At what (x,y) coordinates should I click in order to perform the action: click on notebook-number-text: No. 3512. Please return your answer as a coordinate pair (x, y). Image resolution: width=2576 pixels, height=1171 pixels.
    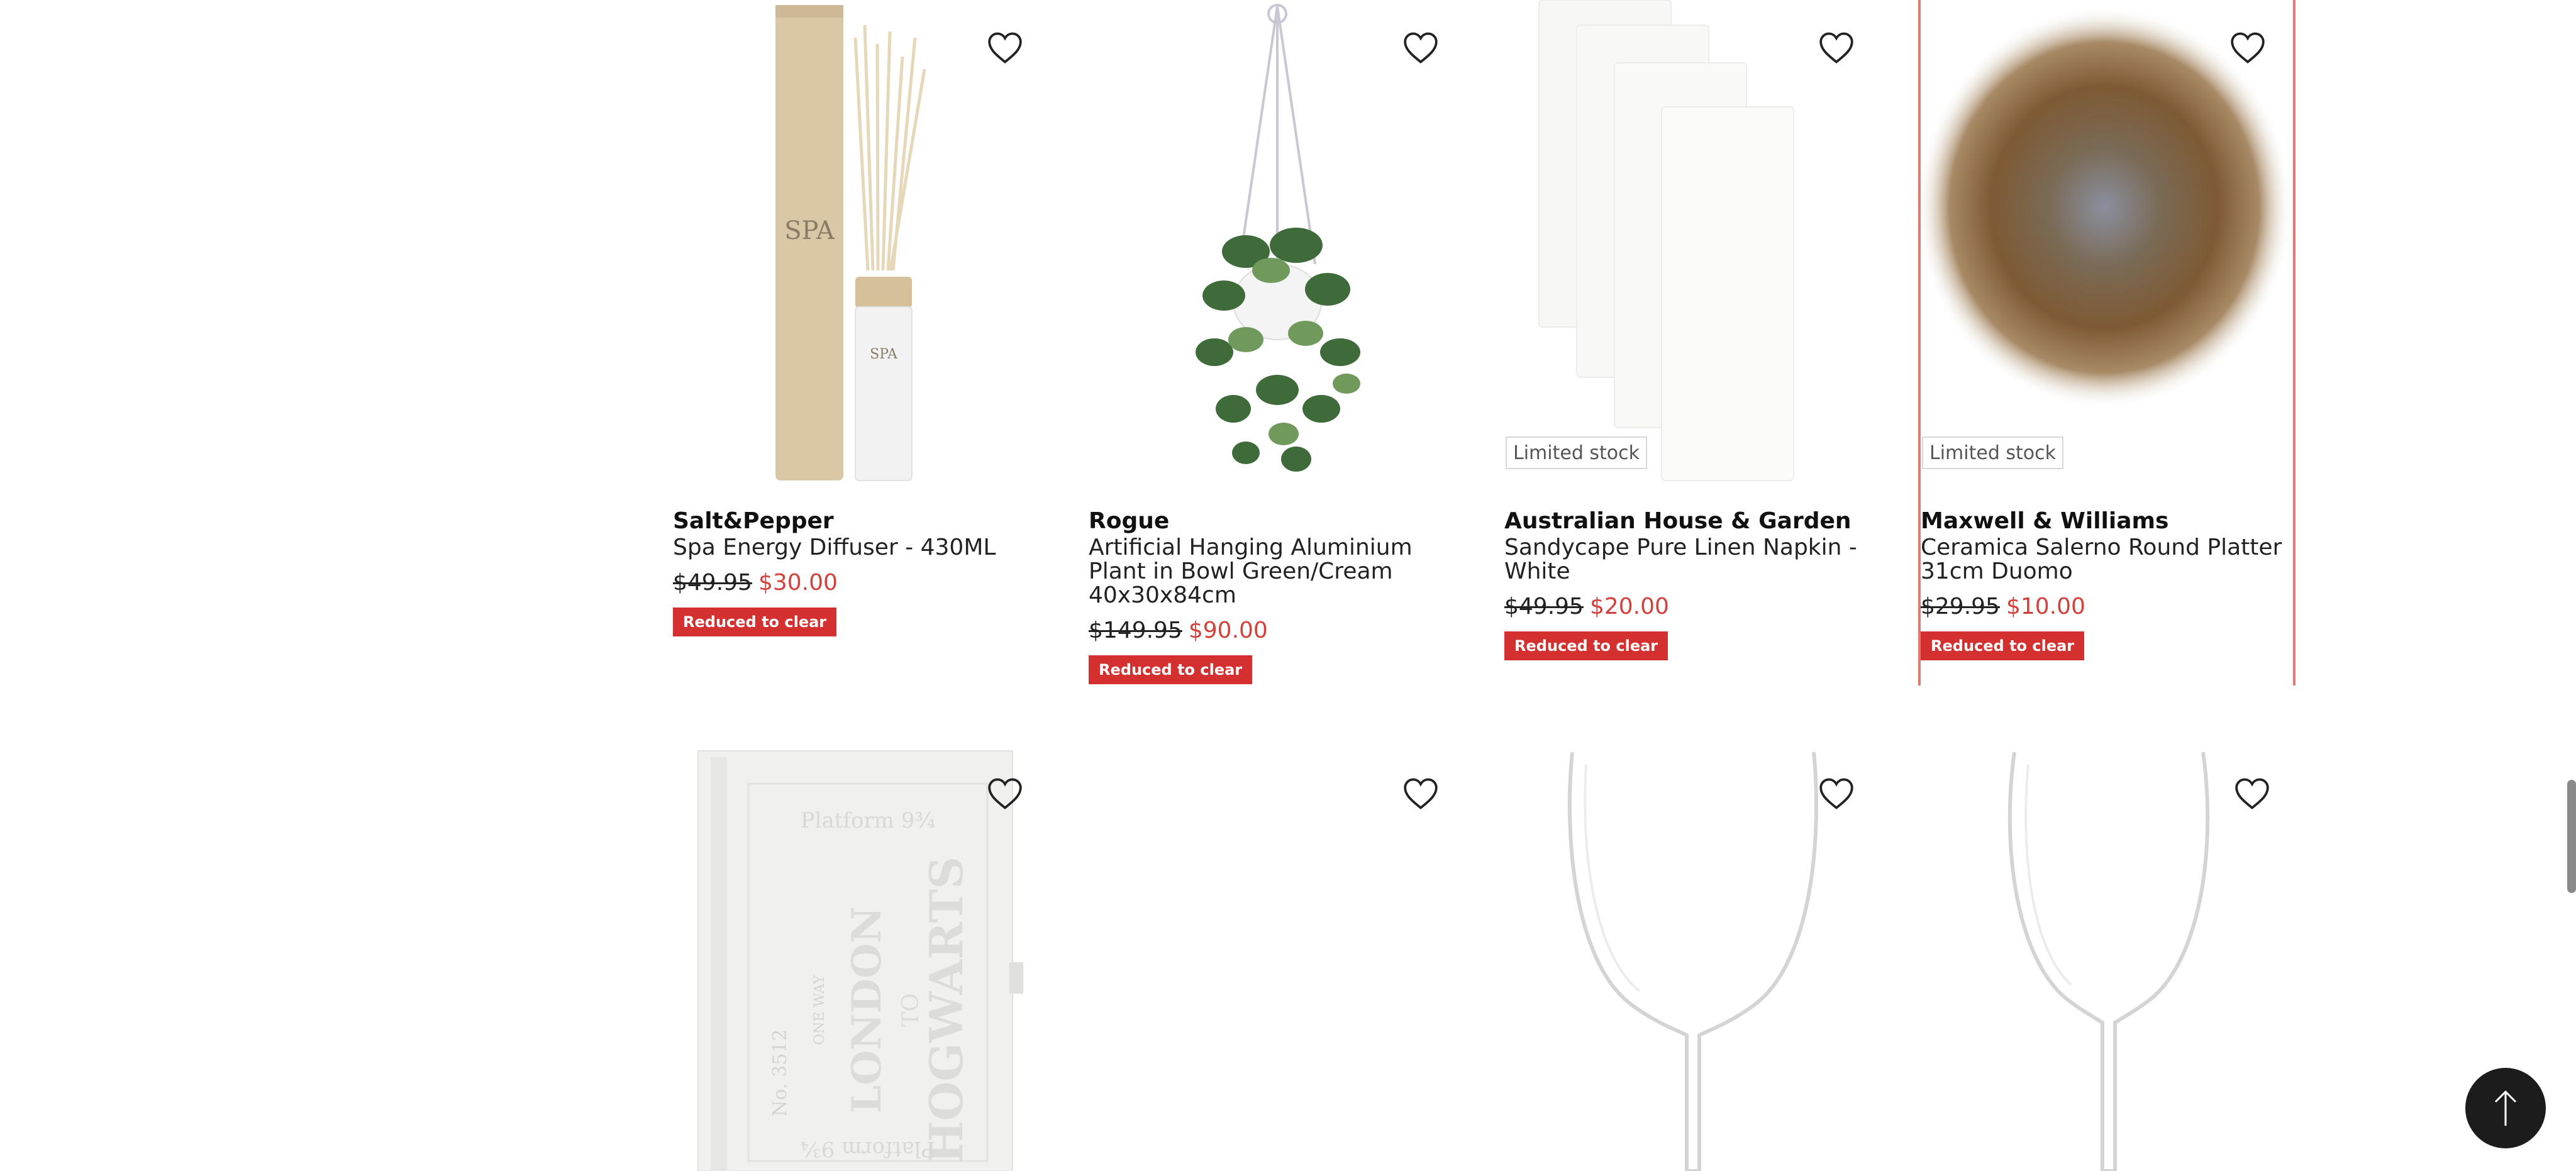
    Looking at the image, I should click on (780, 1072).